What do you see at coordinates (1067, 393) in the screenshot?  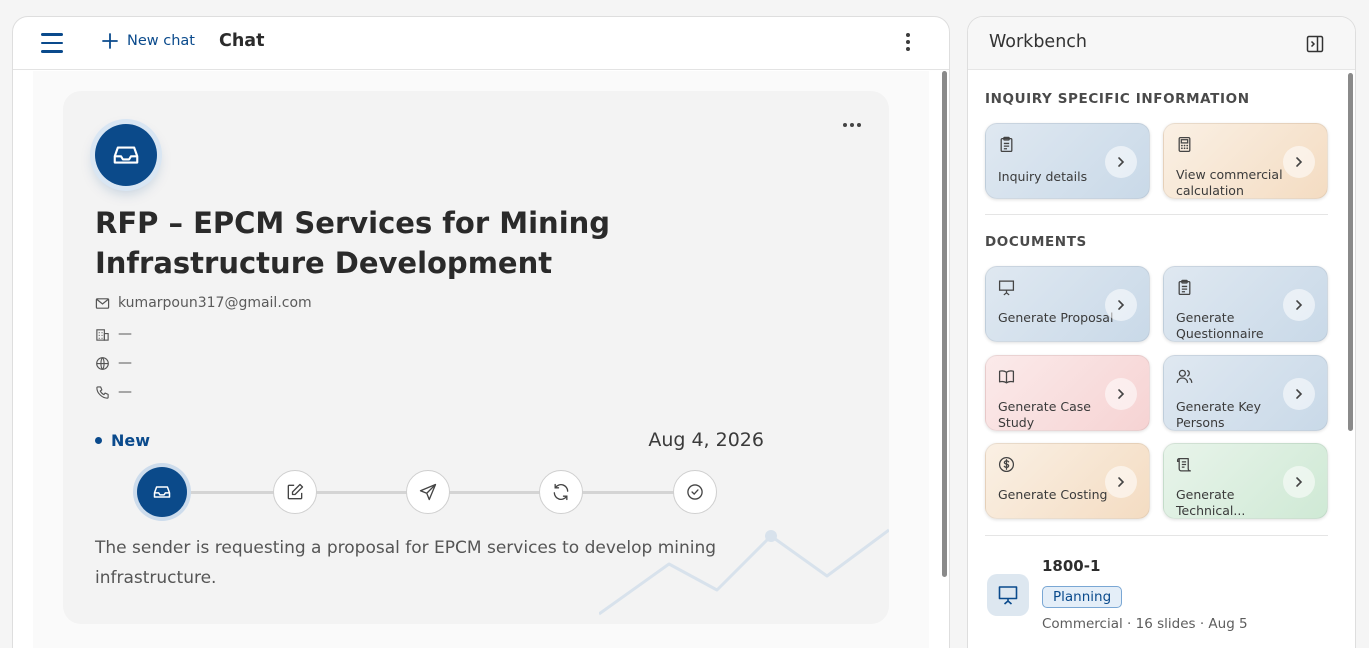 I see `generate-case-study-tile: Generate Case Study` at bounding box center [1067, 393].